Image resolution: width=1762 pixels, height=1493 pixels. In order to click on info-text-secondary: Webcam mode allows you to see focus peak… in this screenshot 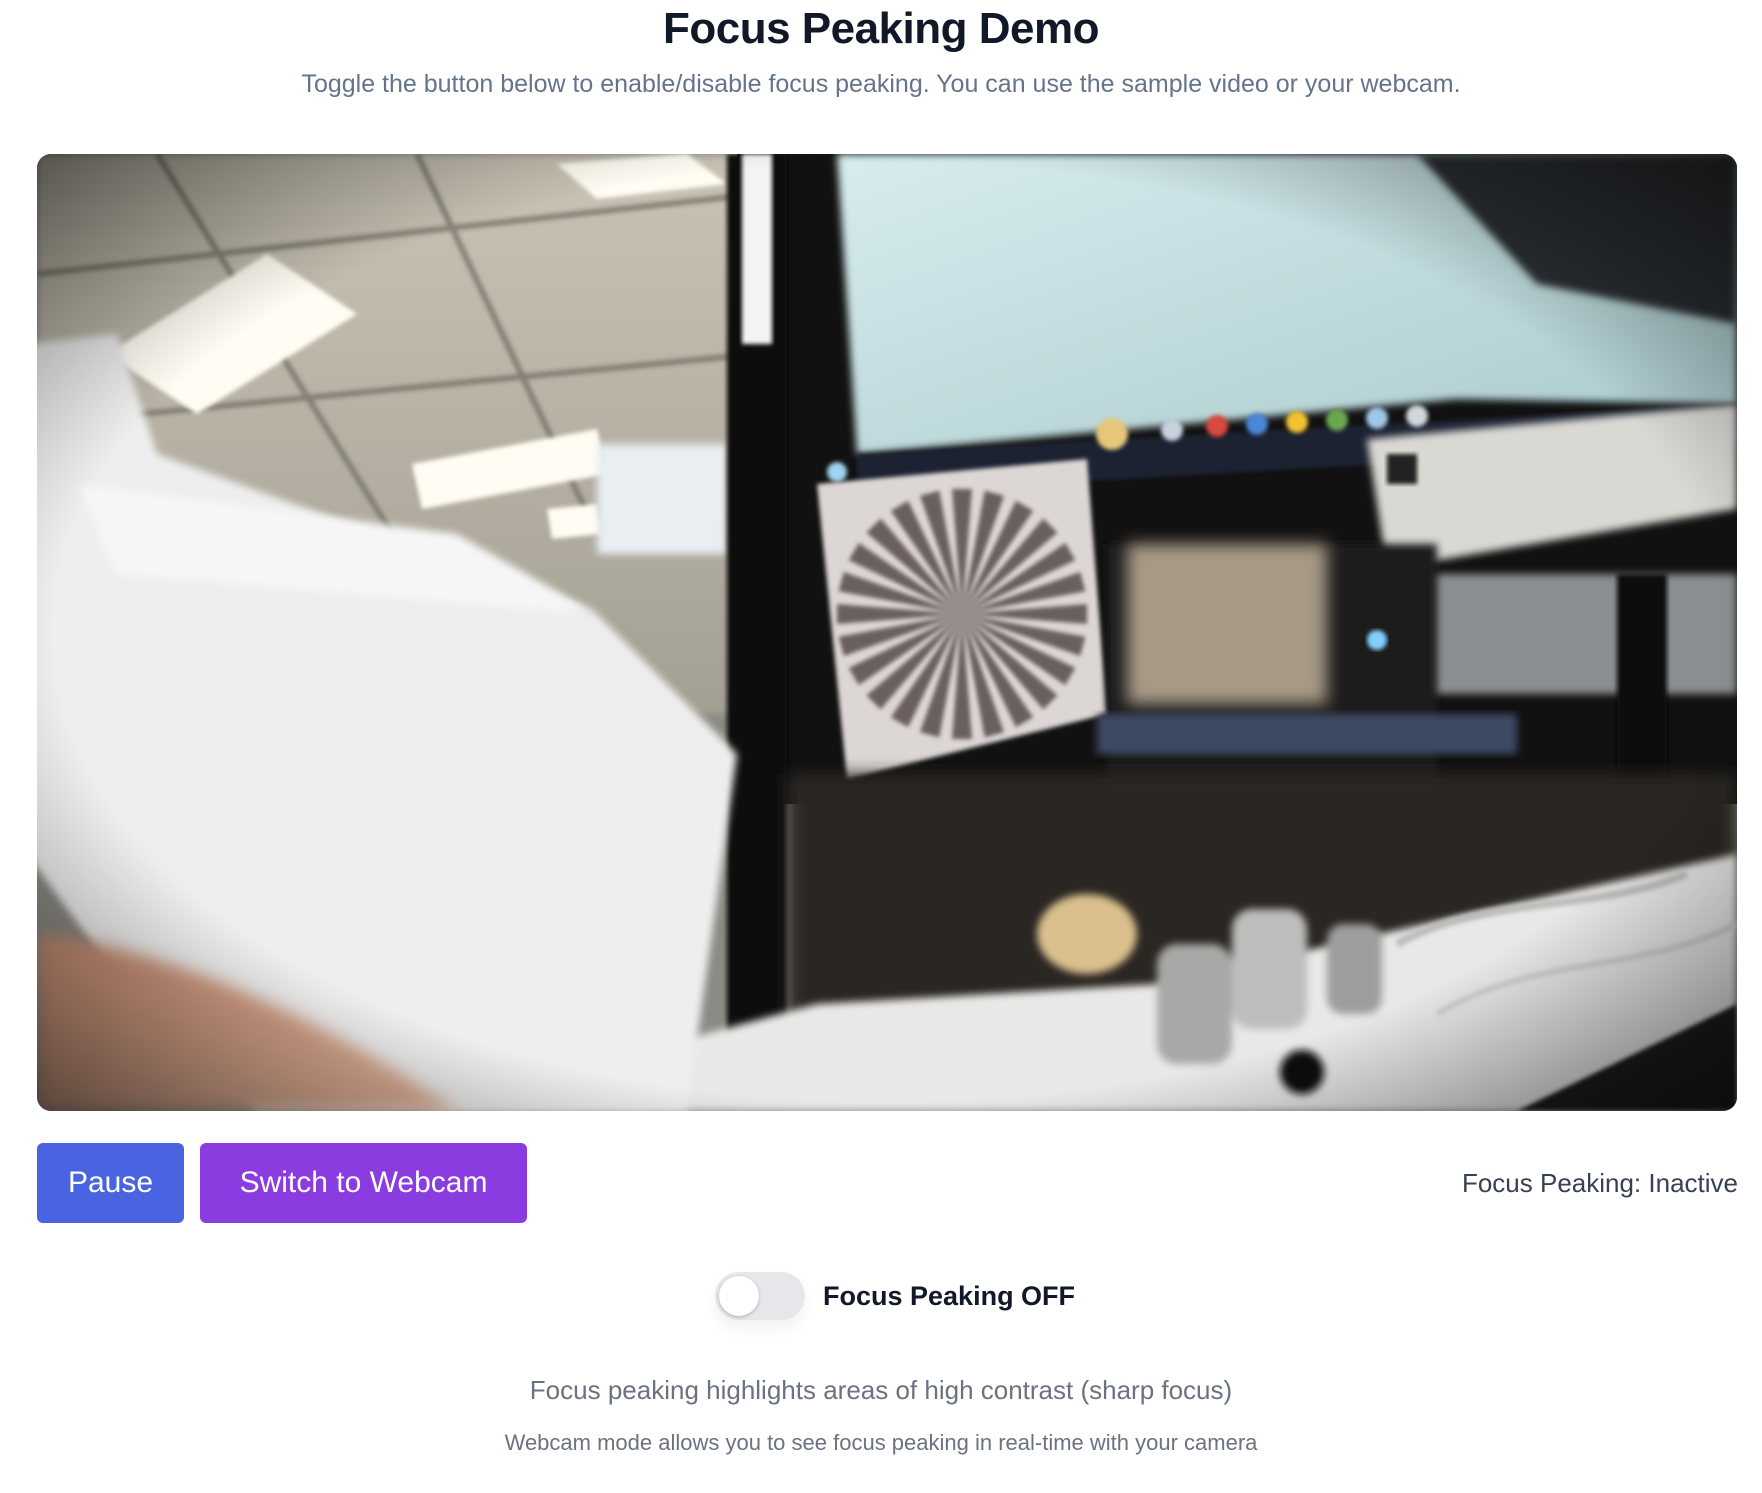, I will do `click(881, 1442)`.